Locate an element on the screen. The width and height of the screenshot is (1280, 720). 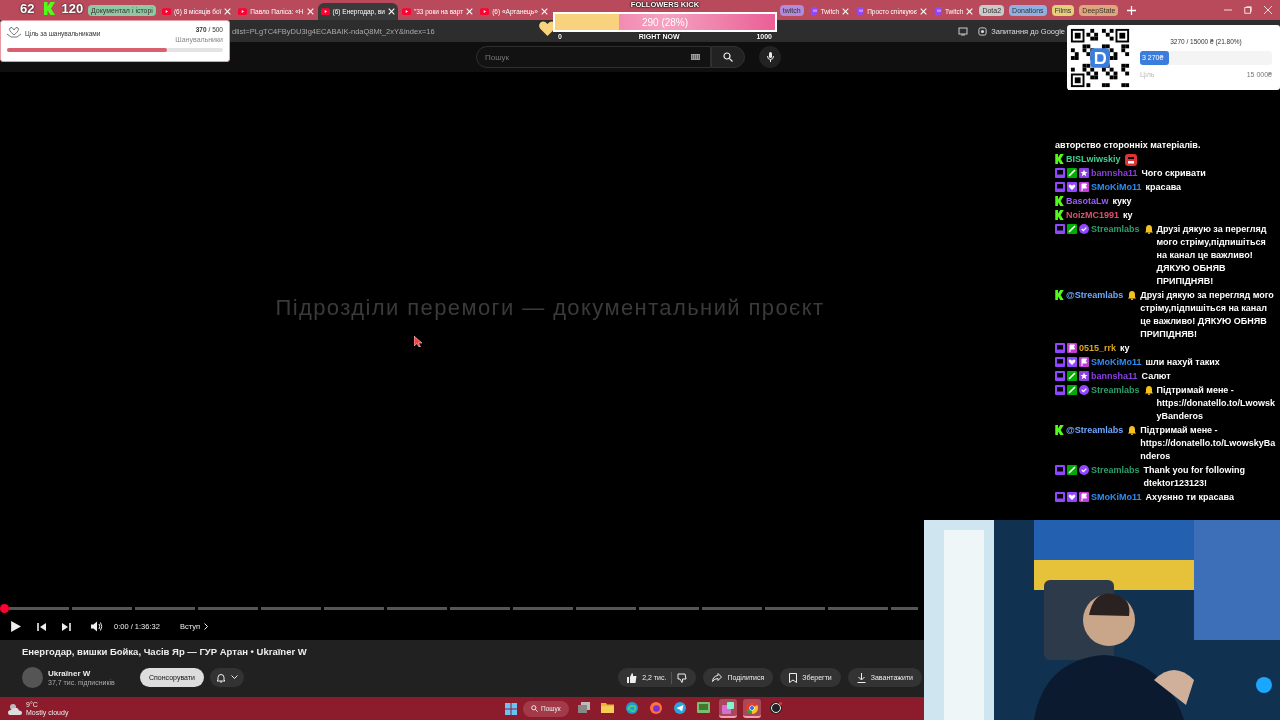
lens-icon is located at coordinates (983, 31).